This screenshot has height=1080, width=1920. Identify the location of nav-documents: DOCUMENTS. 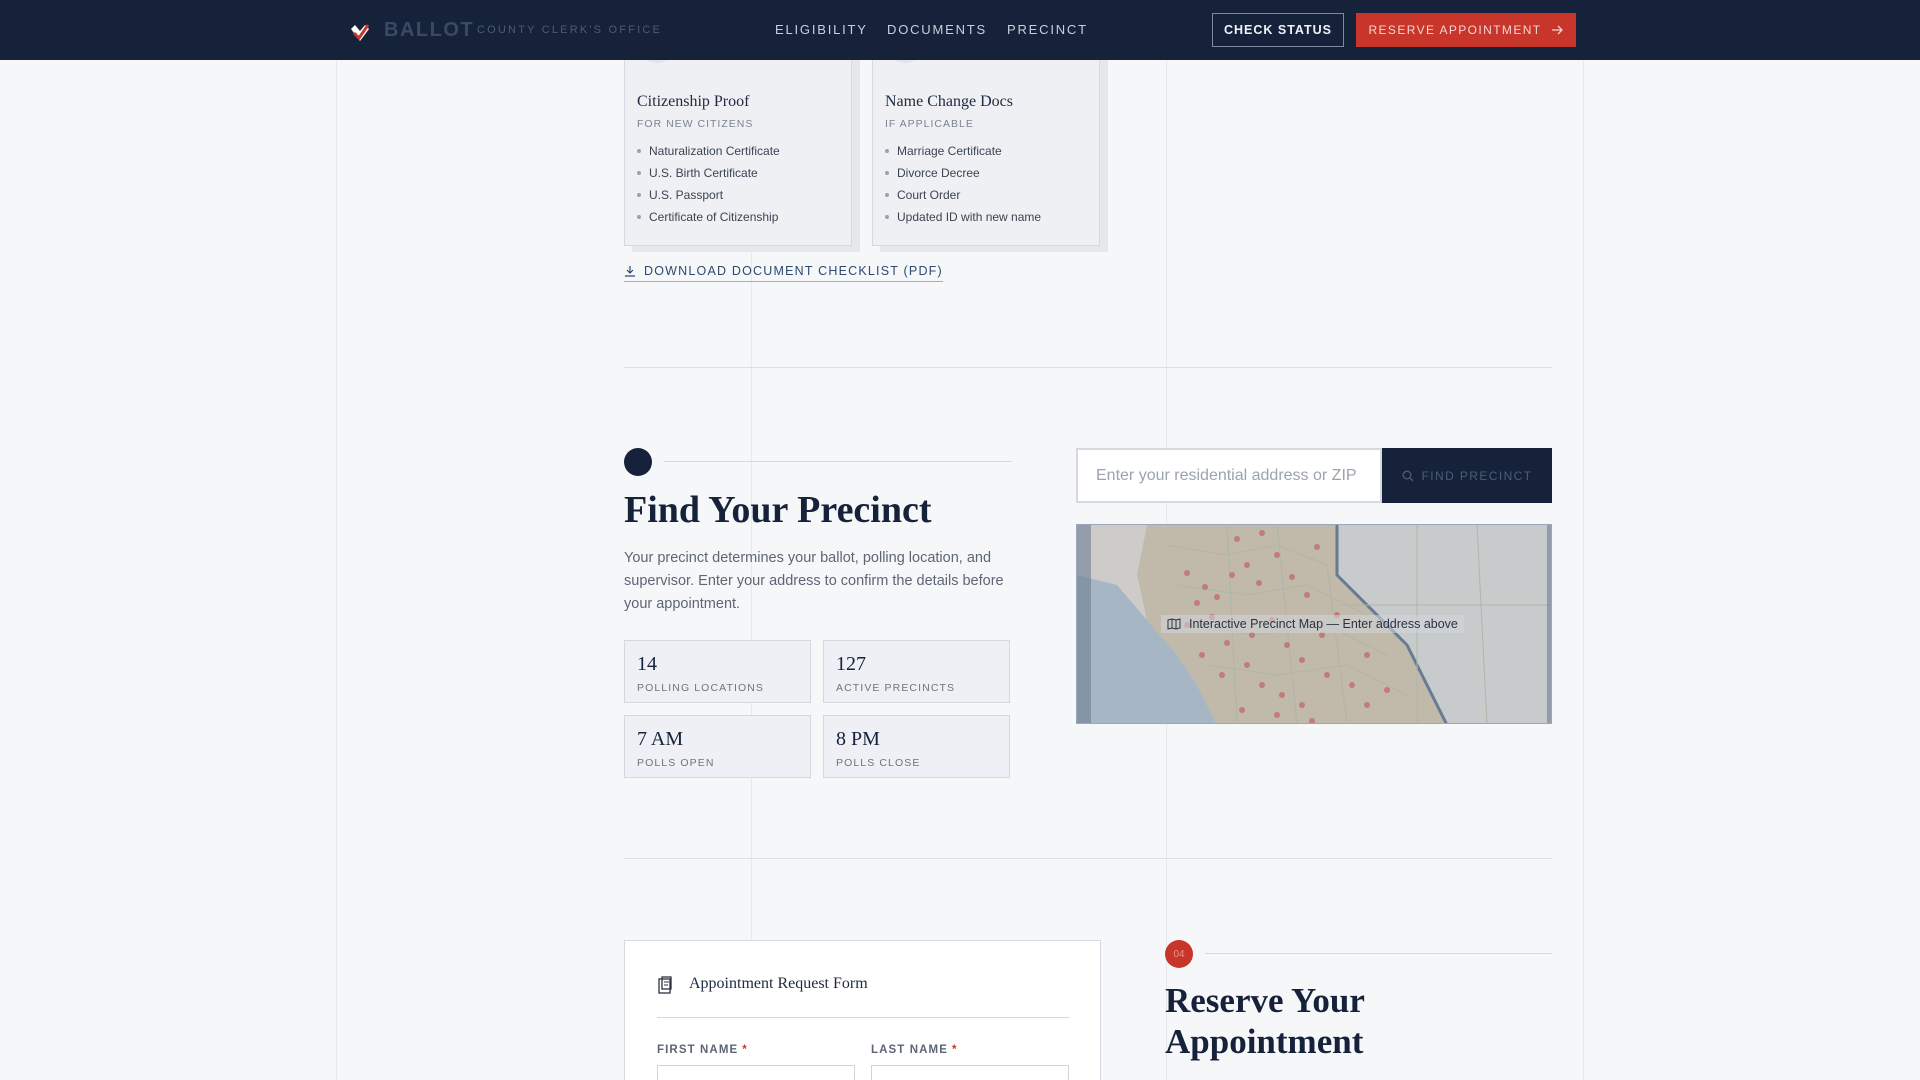
(937, 29).